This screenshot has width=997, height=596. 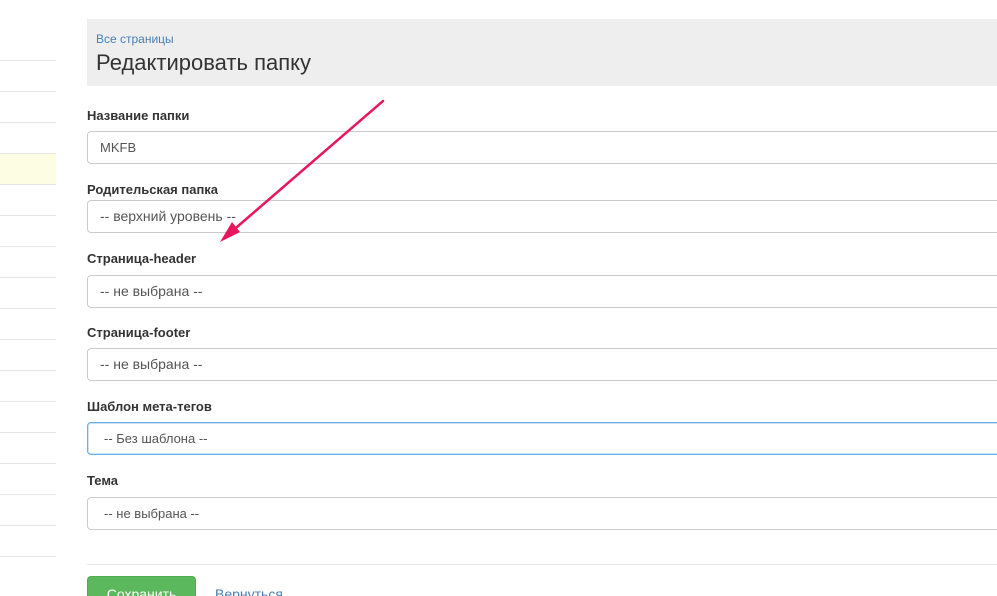 What do you see at coordinates (138, 115) in the screenshot?
I see `folder-name-label: Название папки` at bounding box center [138, 115].